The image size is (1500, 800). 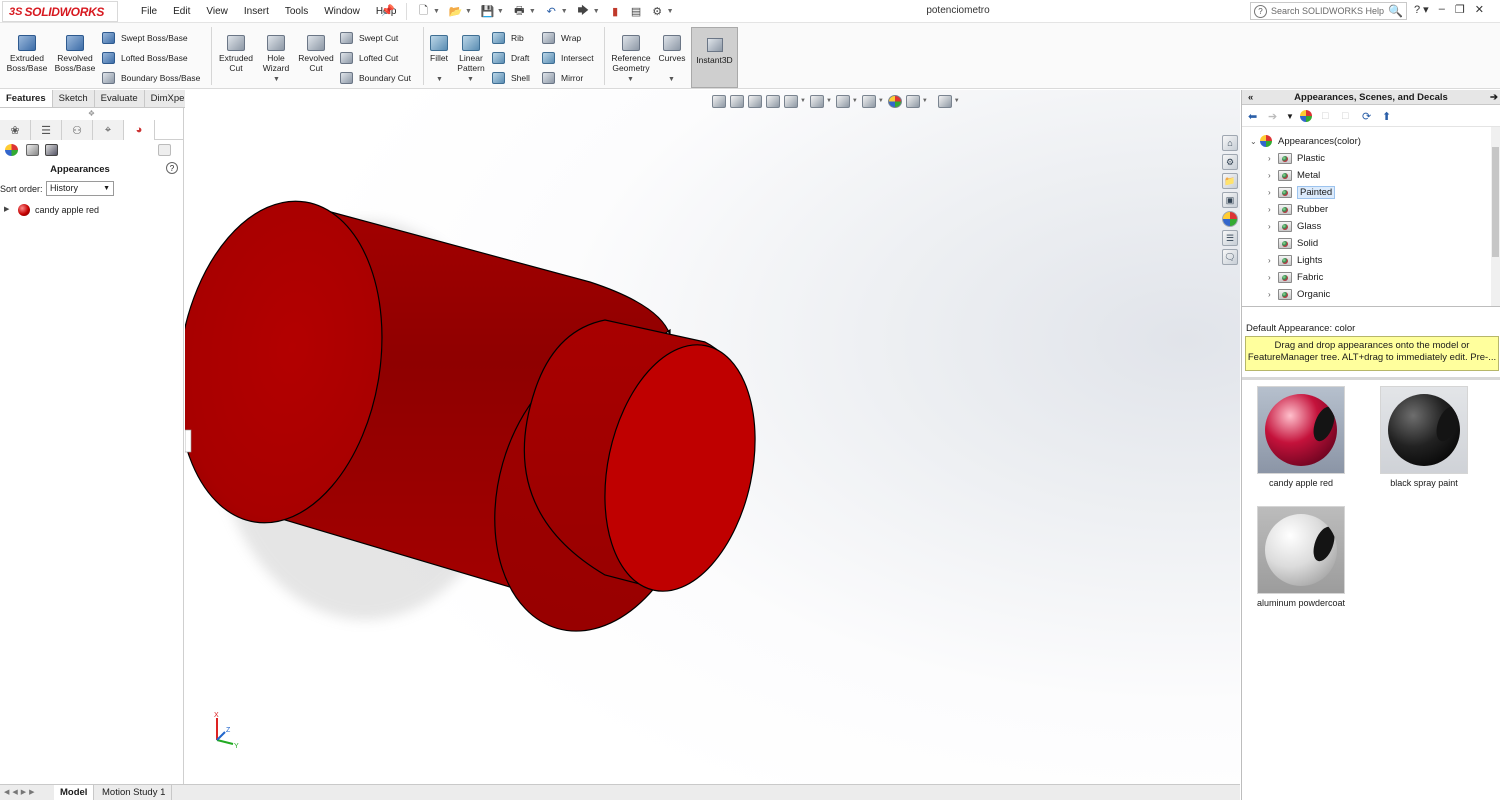 I want to click on menu-insert: Insert, so click(x=256, y=11).